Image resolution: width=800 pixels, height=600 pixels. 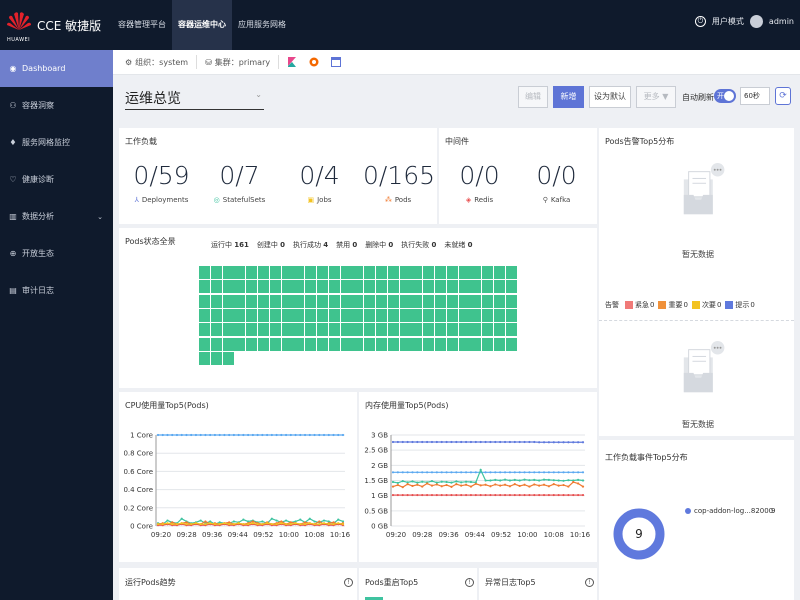 I want to click on org-selector: 组织：system, so click(x=161, y=62).